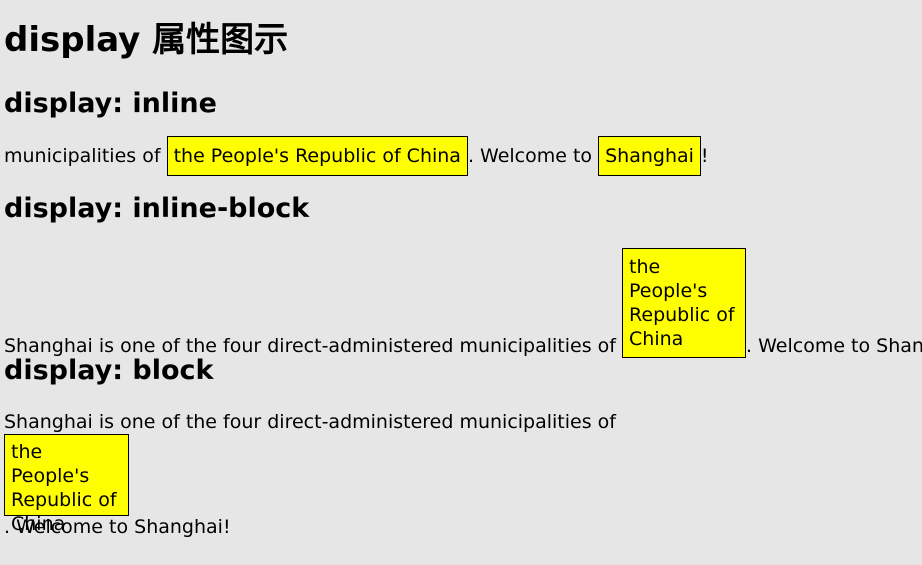 This screenshot has height=565, width=922. I want to click on block-highlight-box: the People's Republic of China, so click(66, 484).